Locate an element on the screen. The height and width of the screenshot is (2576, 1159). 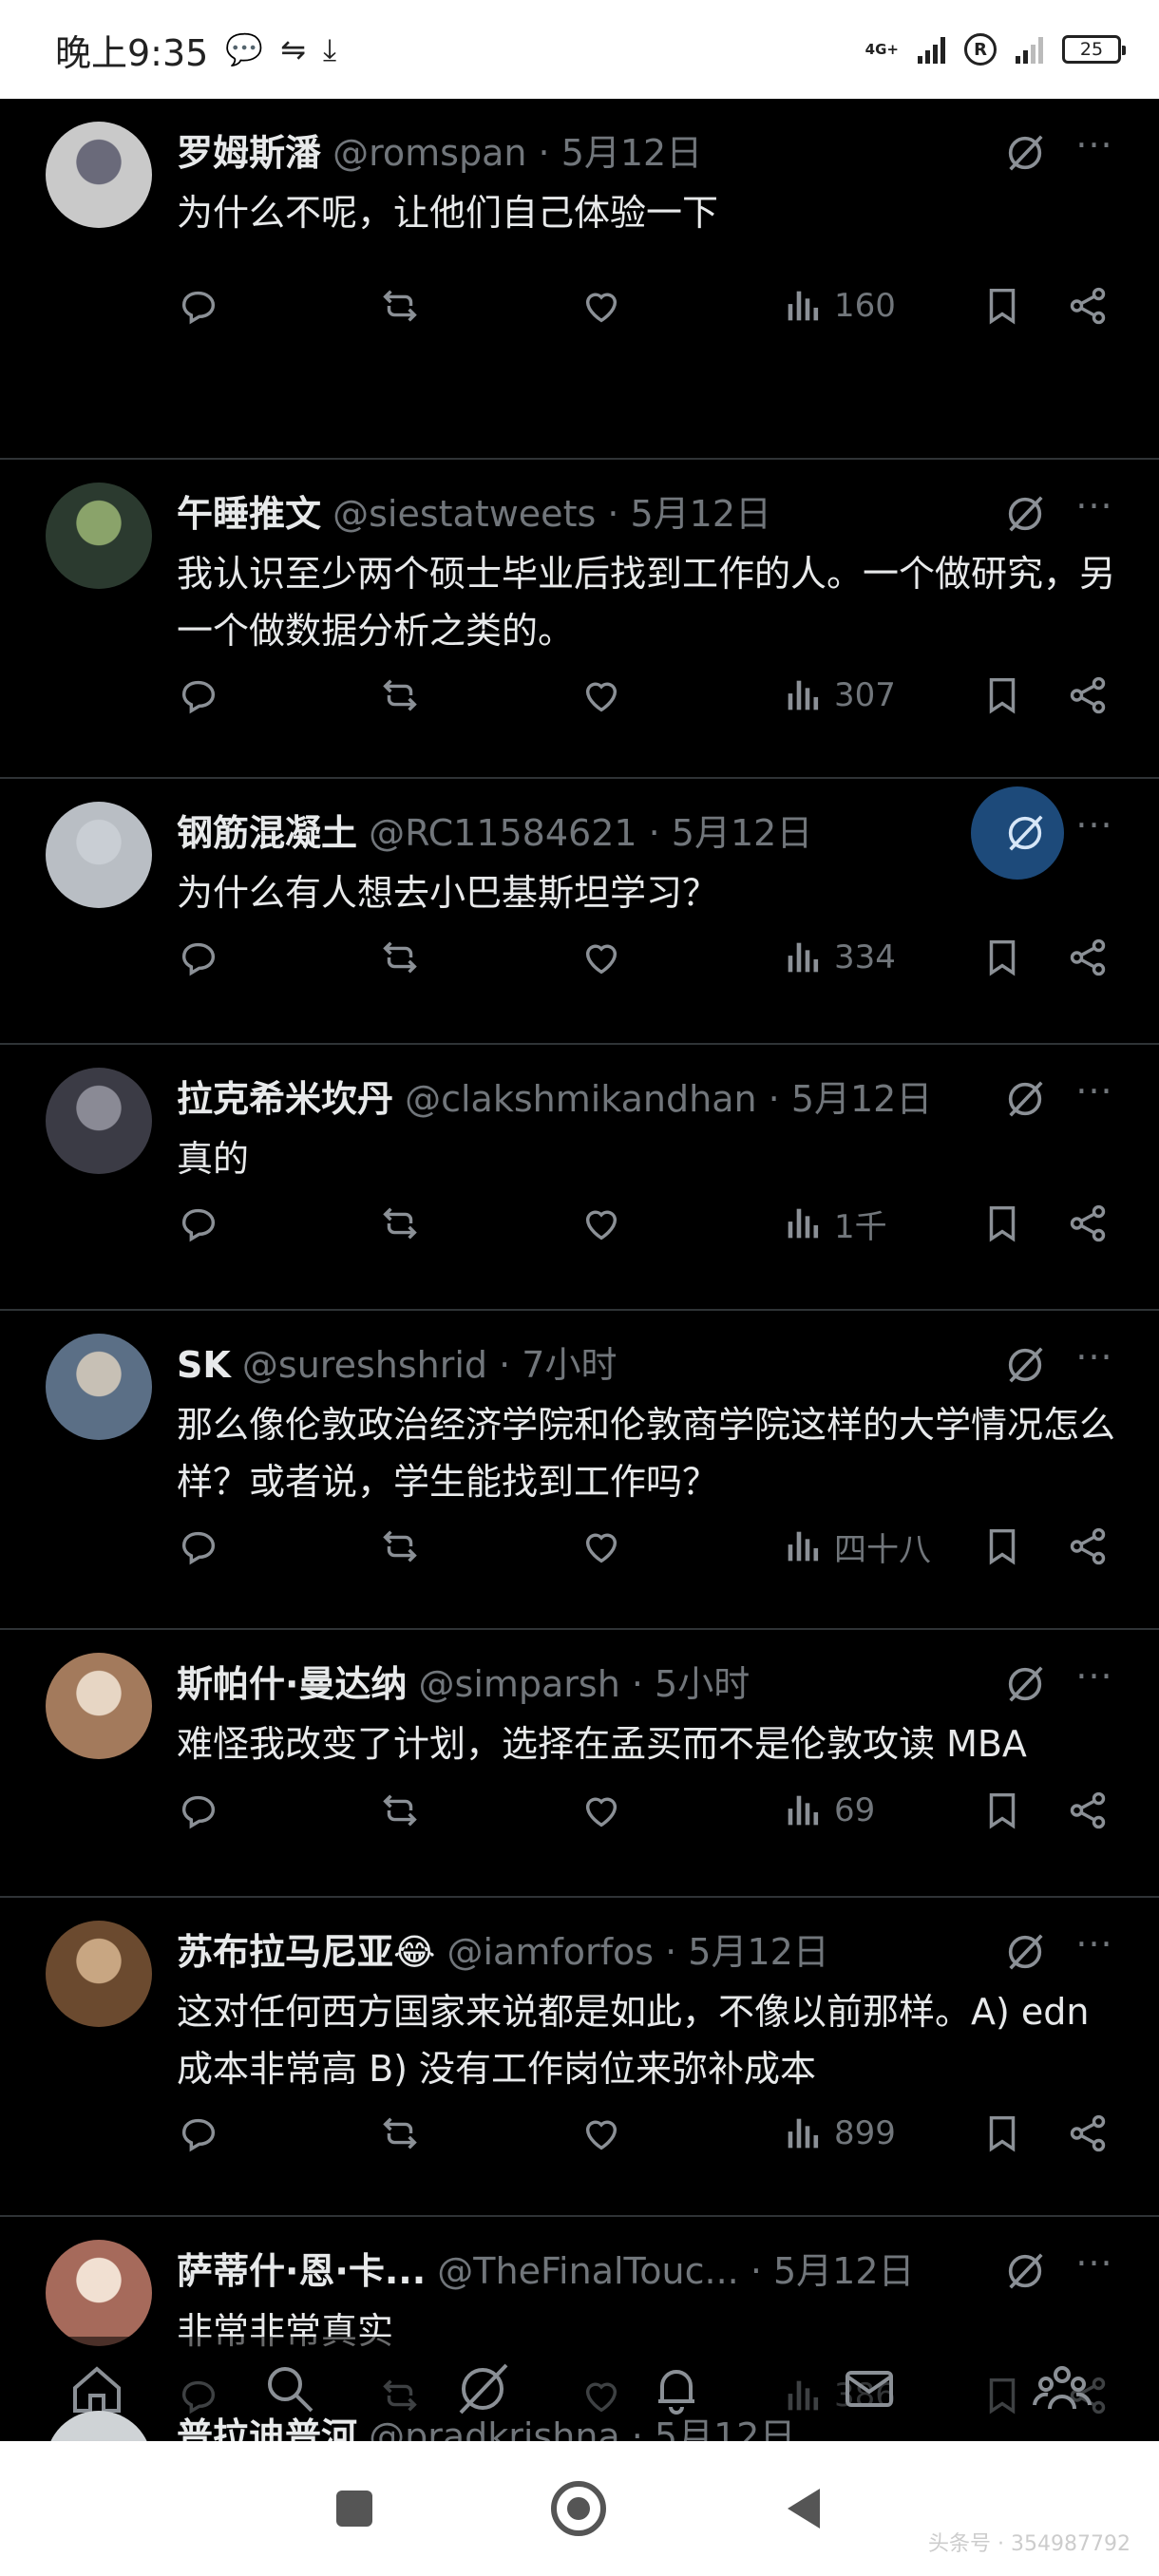
views-button: 1千 is located at coordinates (834, 1223).